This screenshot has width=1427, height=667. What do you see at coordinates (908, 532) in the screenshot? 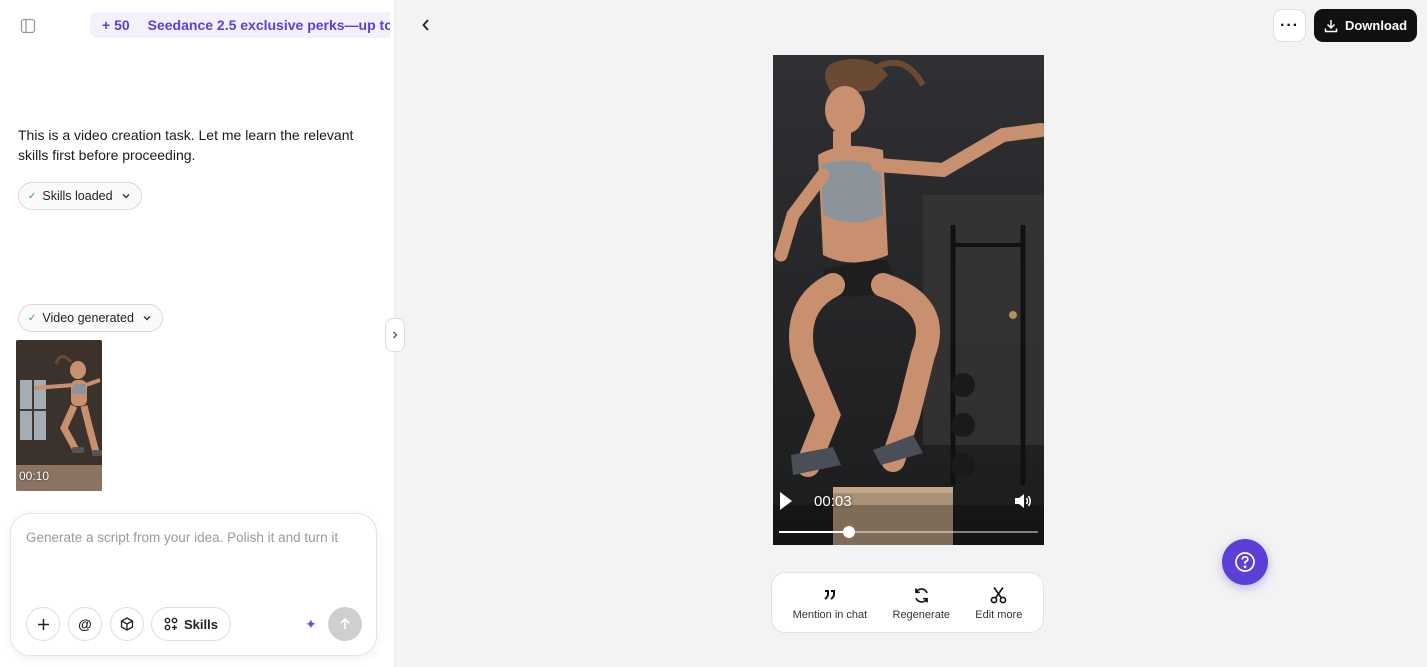
I see `progress-track` at bounding box center [908, 532].